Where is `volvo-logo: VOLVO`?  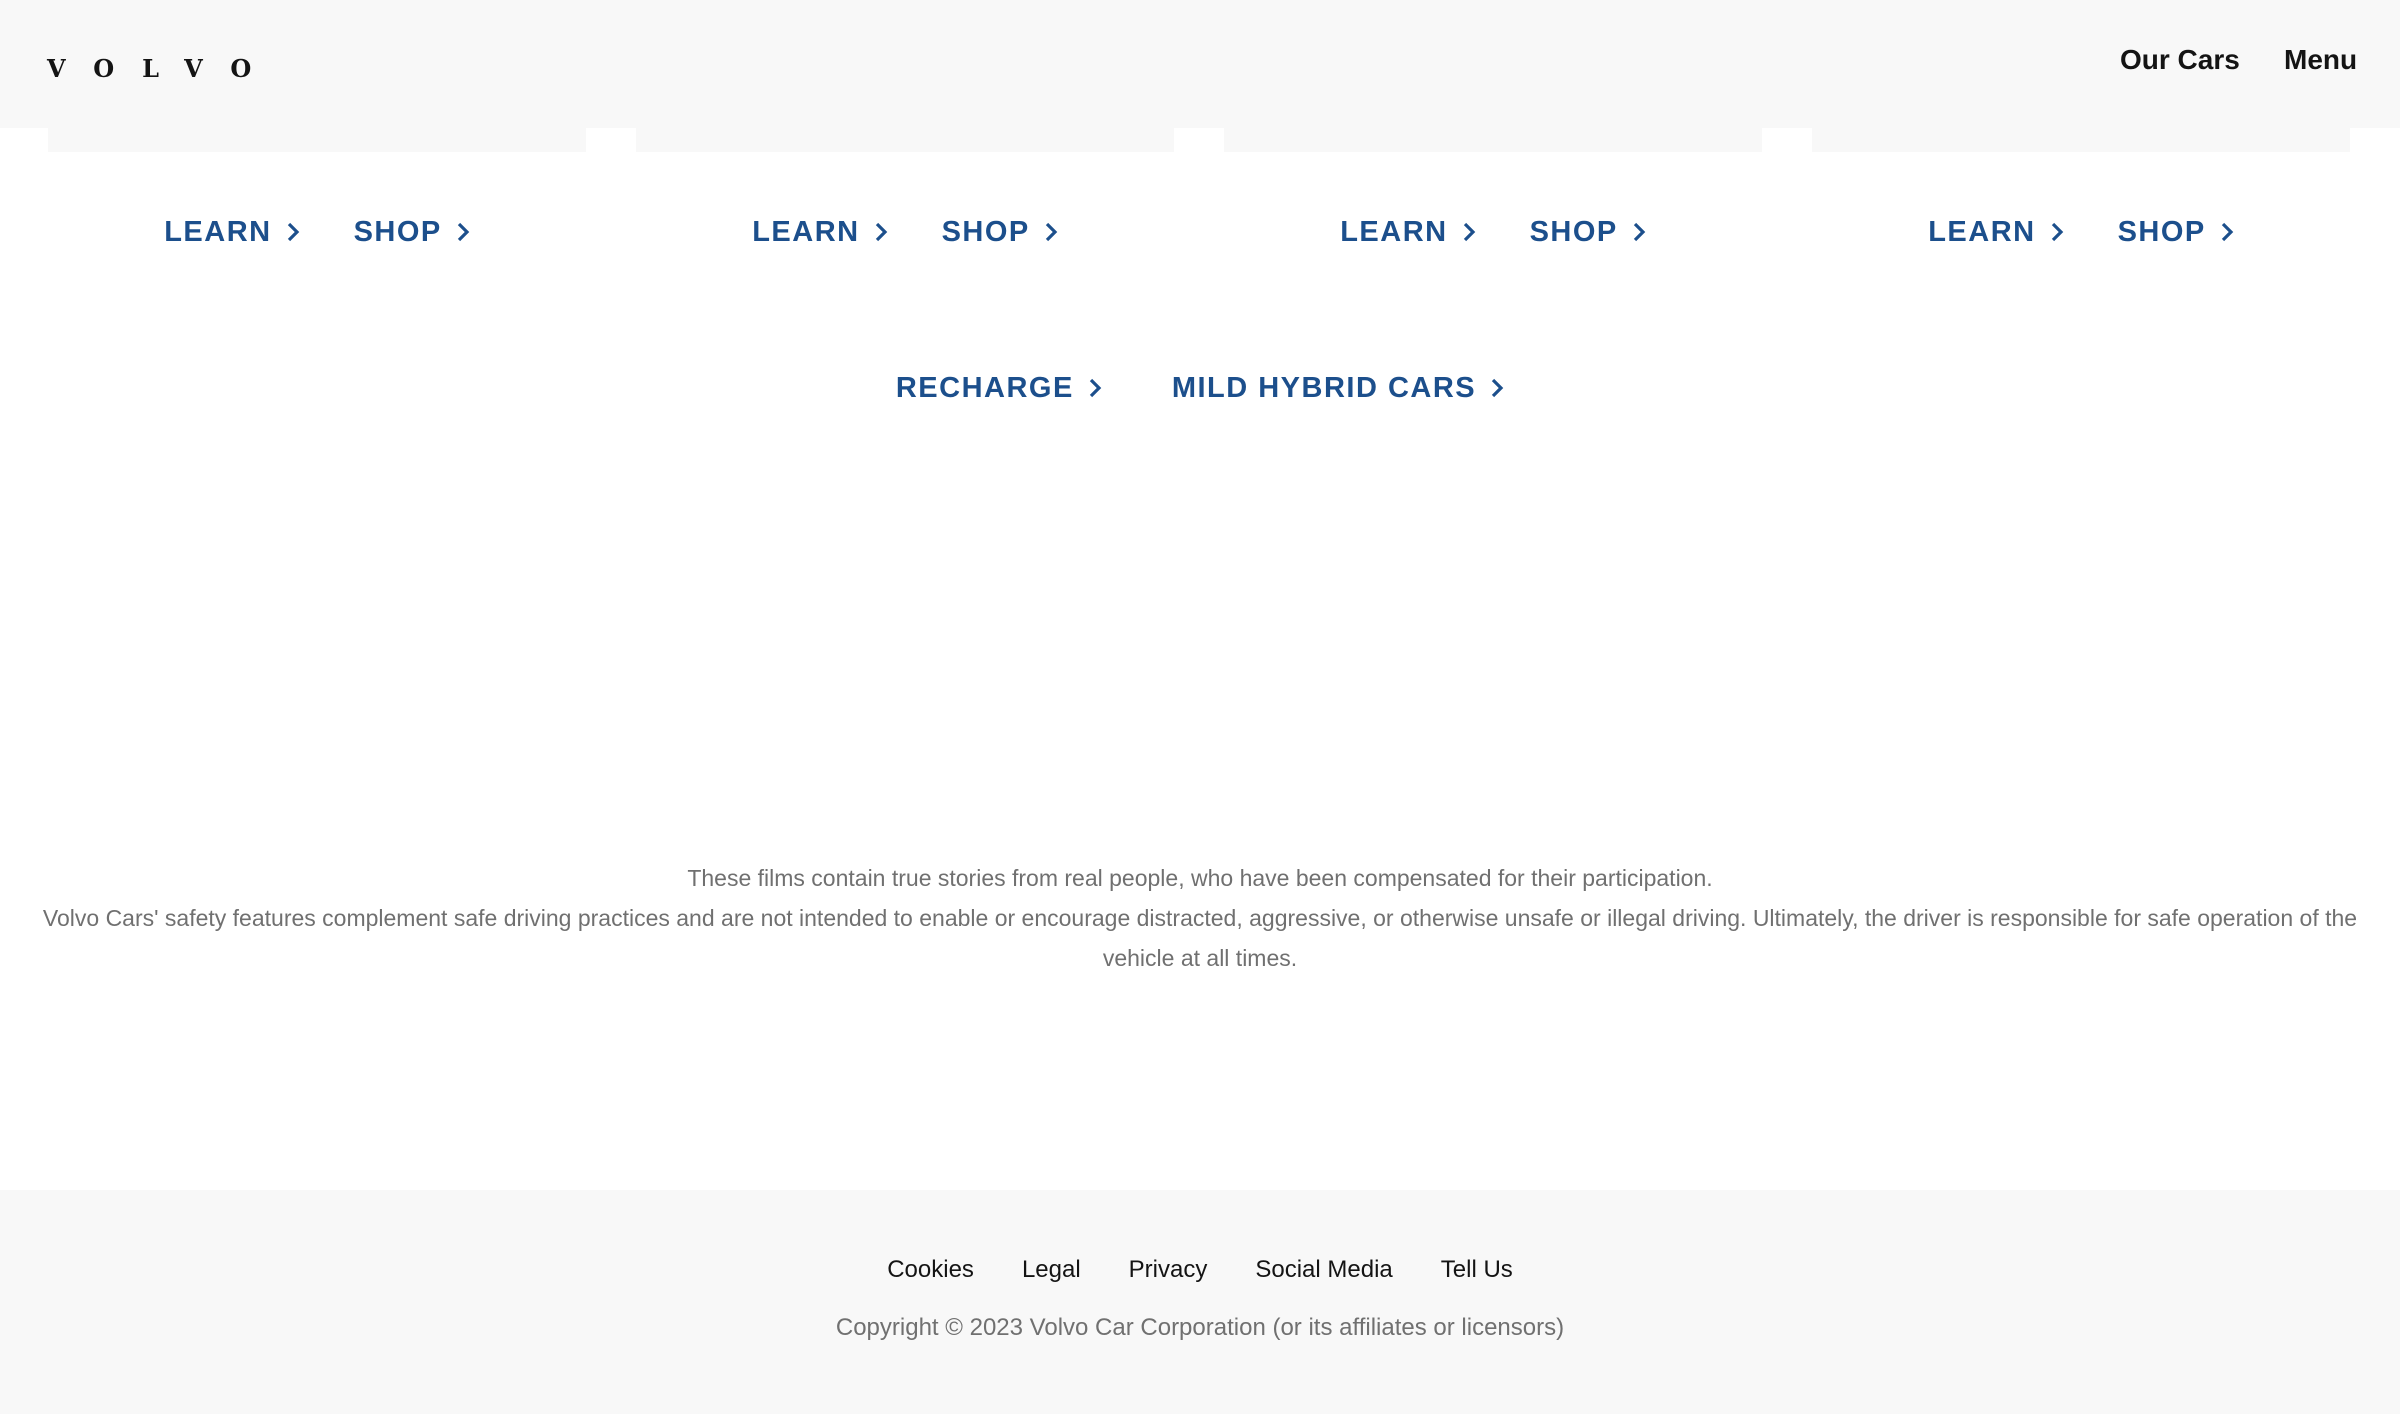 volvo-logo: VOLVO is located at coordinates (163, 68).